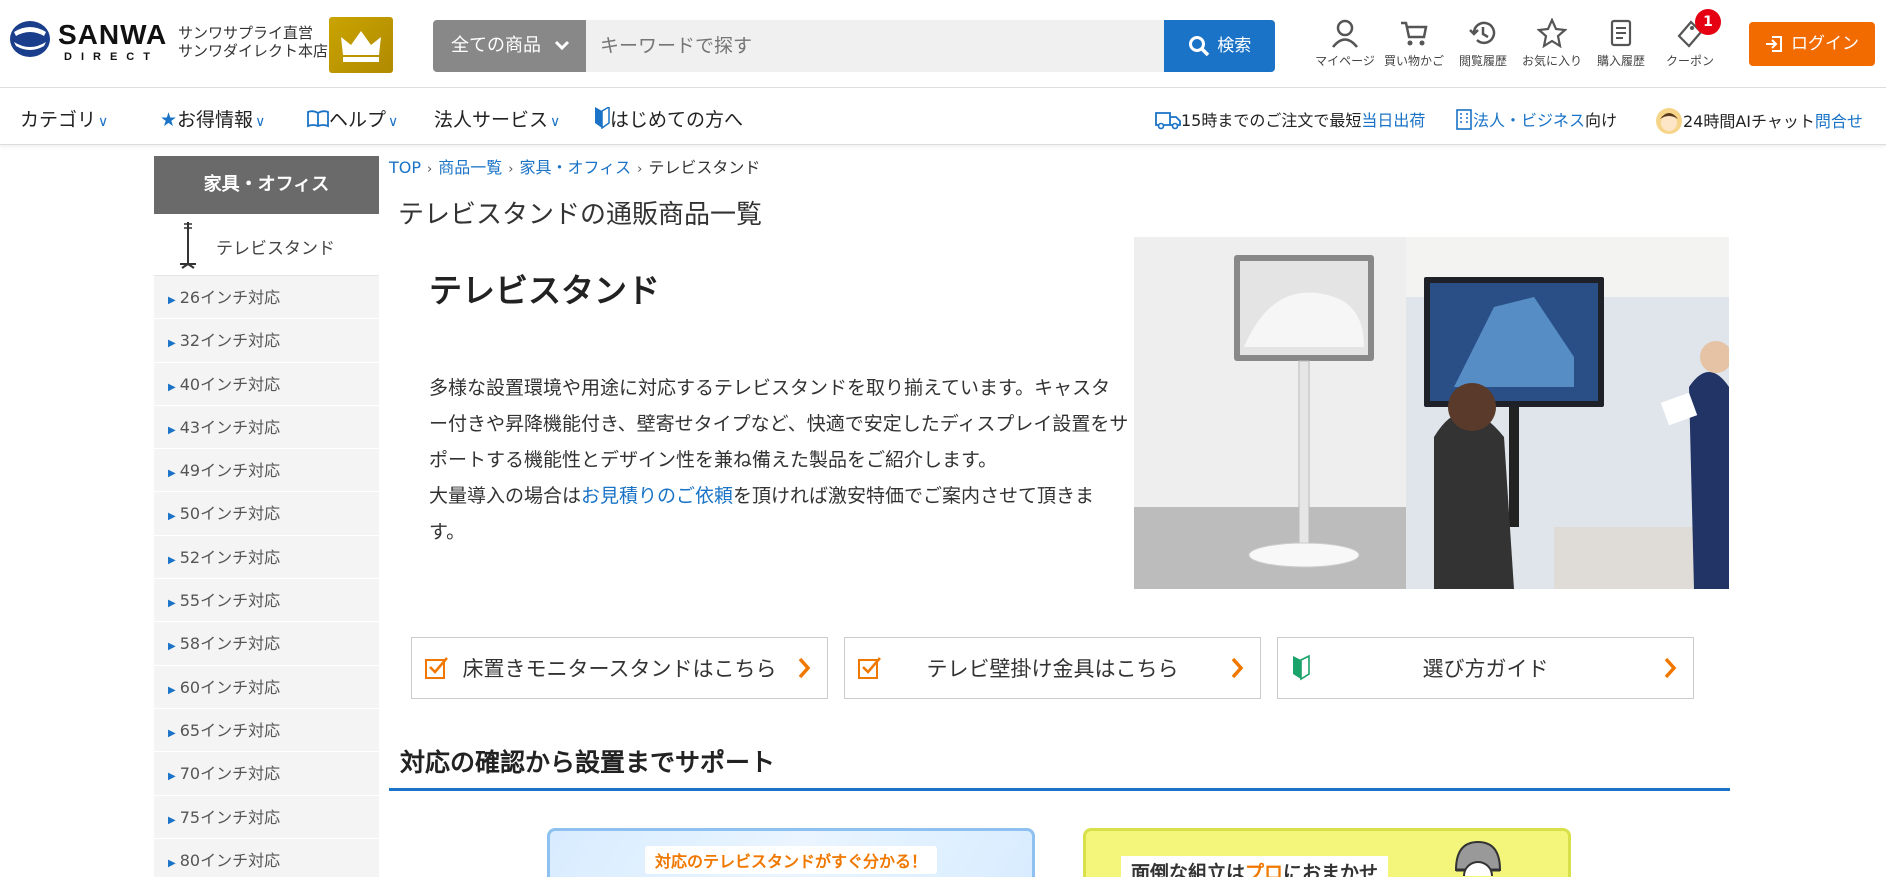 The image size is (1886, 877). What do you see at coordinates (677, 120) in the screenshot?
I see `nav-beginners-label: はじめての方へ` at bounding box center [677, 120].